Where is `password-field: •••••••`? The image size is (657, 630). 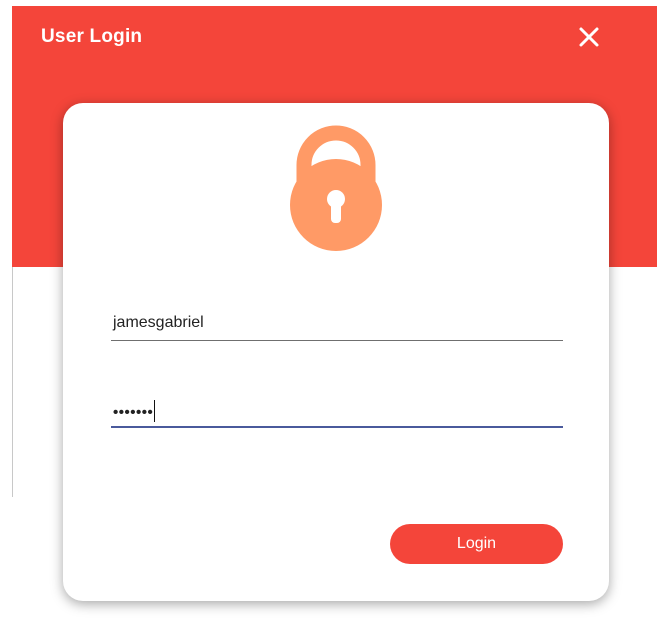
password-field: ••••••• is located at coordinates (337, 412).